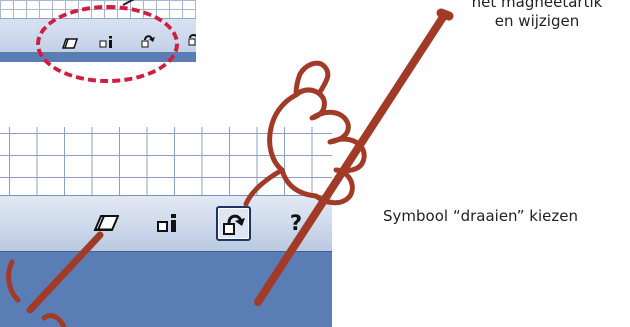 The height and width of the screenshot is (327, 630). I want to click on help-icon: ?, so click(296, 223).